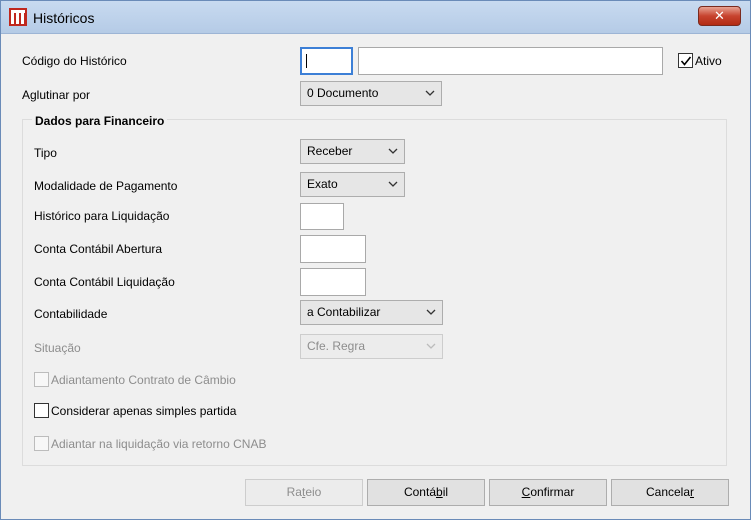 Image resolution: width=751 pixels, height=520 pixels. I want to click on descricao-input, so click(510, 61).